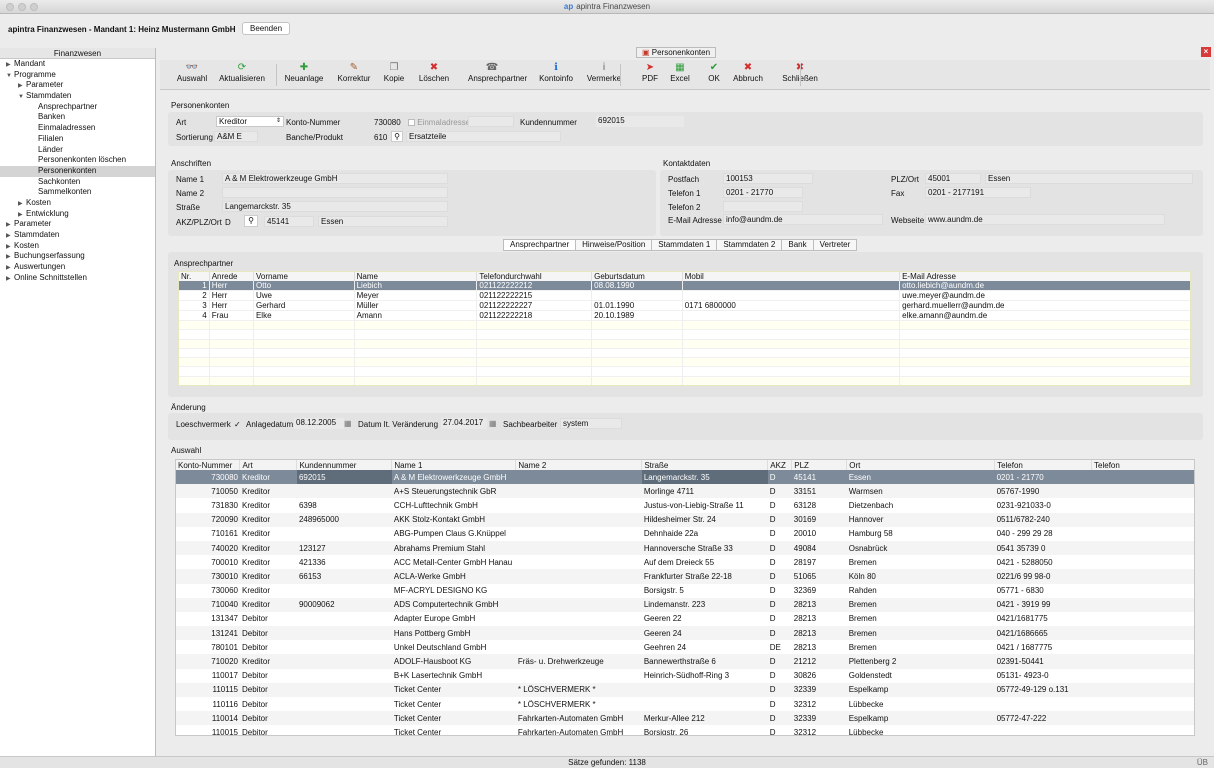 Image resolution: width=1214 pixels, height=768 pixels. I want to click on löschen-button: ✖ Löschen, so click(434, 72).